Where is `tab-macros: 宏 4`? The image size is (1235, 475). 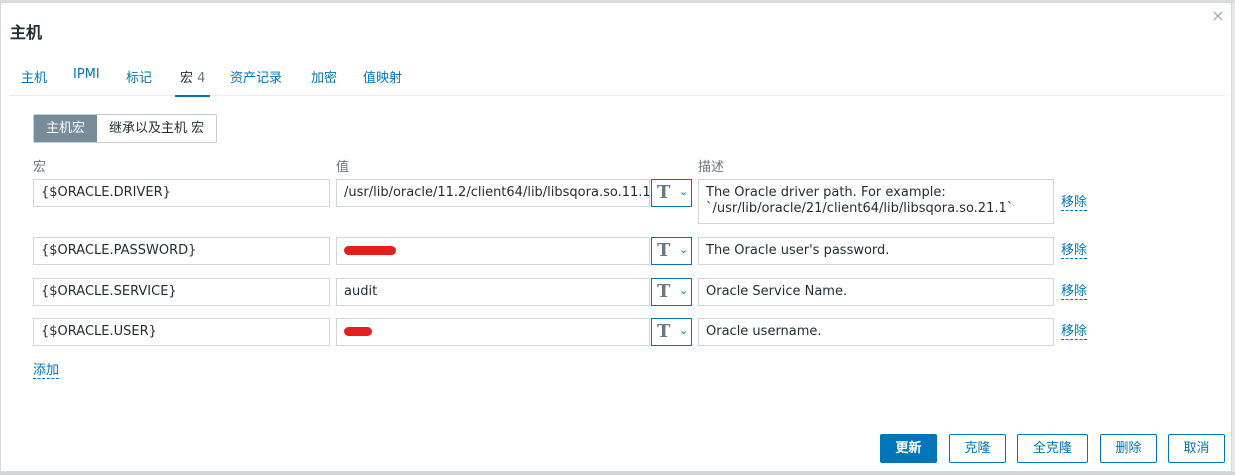
tab-macros: 宏 4 is located at coordinates (193, 82).